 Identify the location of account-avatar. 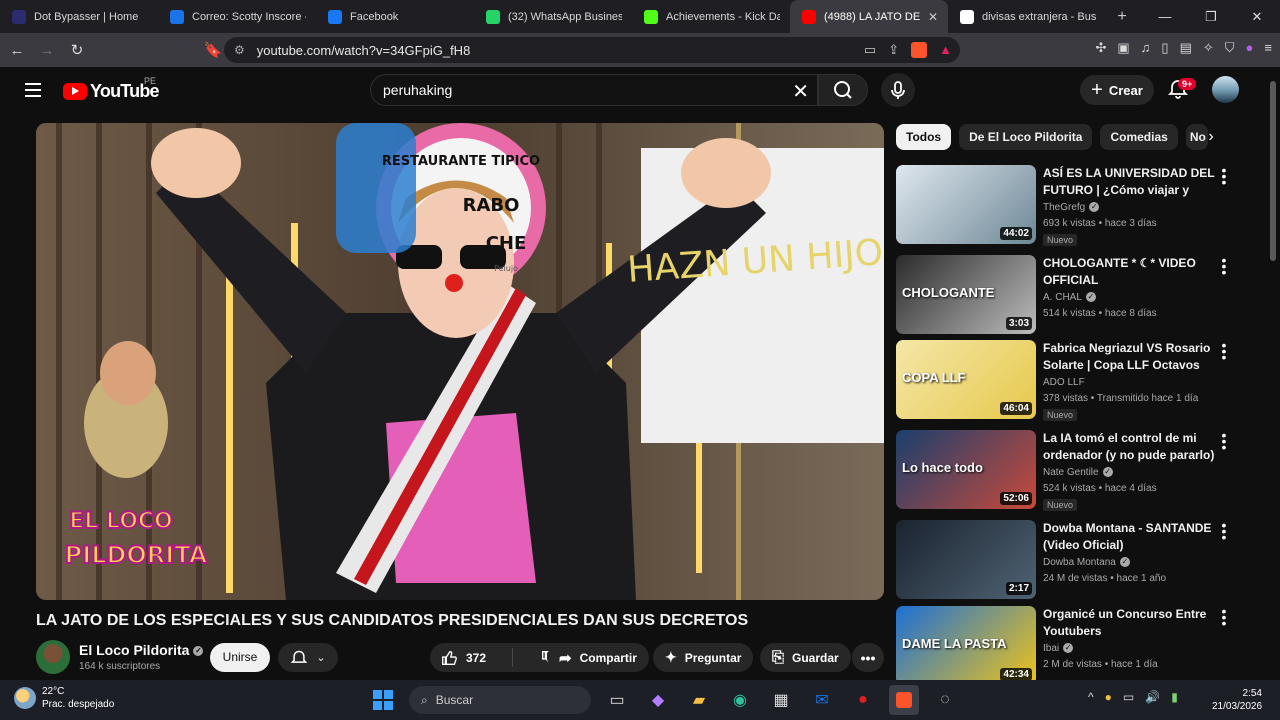
(1225, 89).